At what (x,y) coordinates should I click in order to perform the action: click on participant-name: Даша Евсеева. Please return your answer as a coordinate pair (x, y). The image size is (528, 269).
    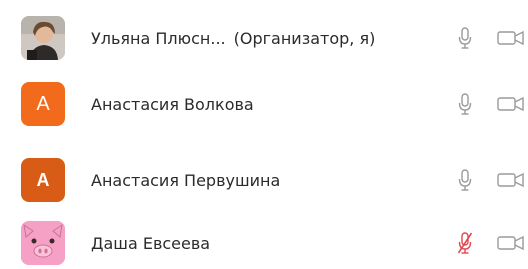
    Looking at the image, I should click on (151, 243).